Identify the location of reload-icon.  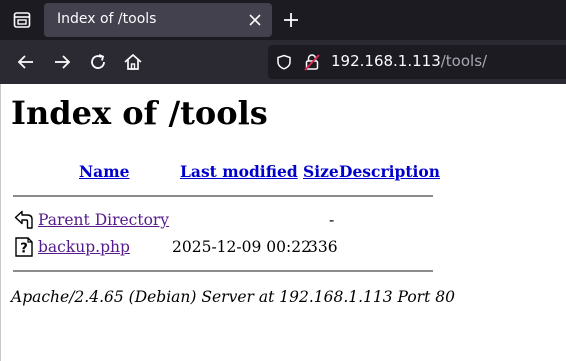
(98, 62).